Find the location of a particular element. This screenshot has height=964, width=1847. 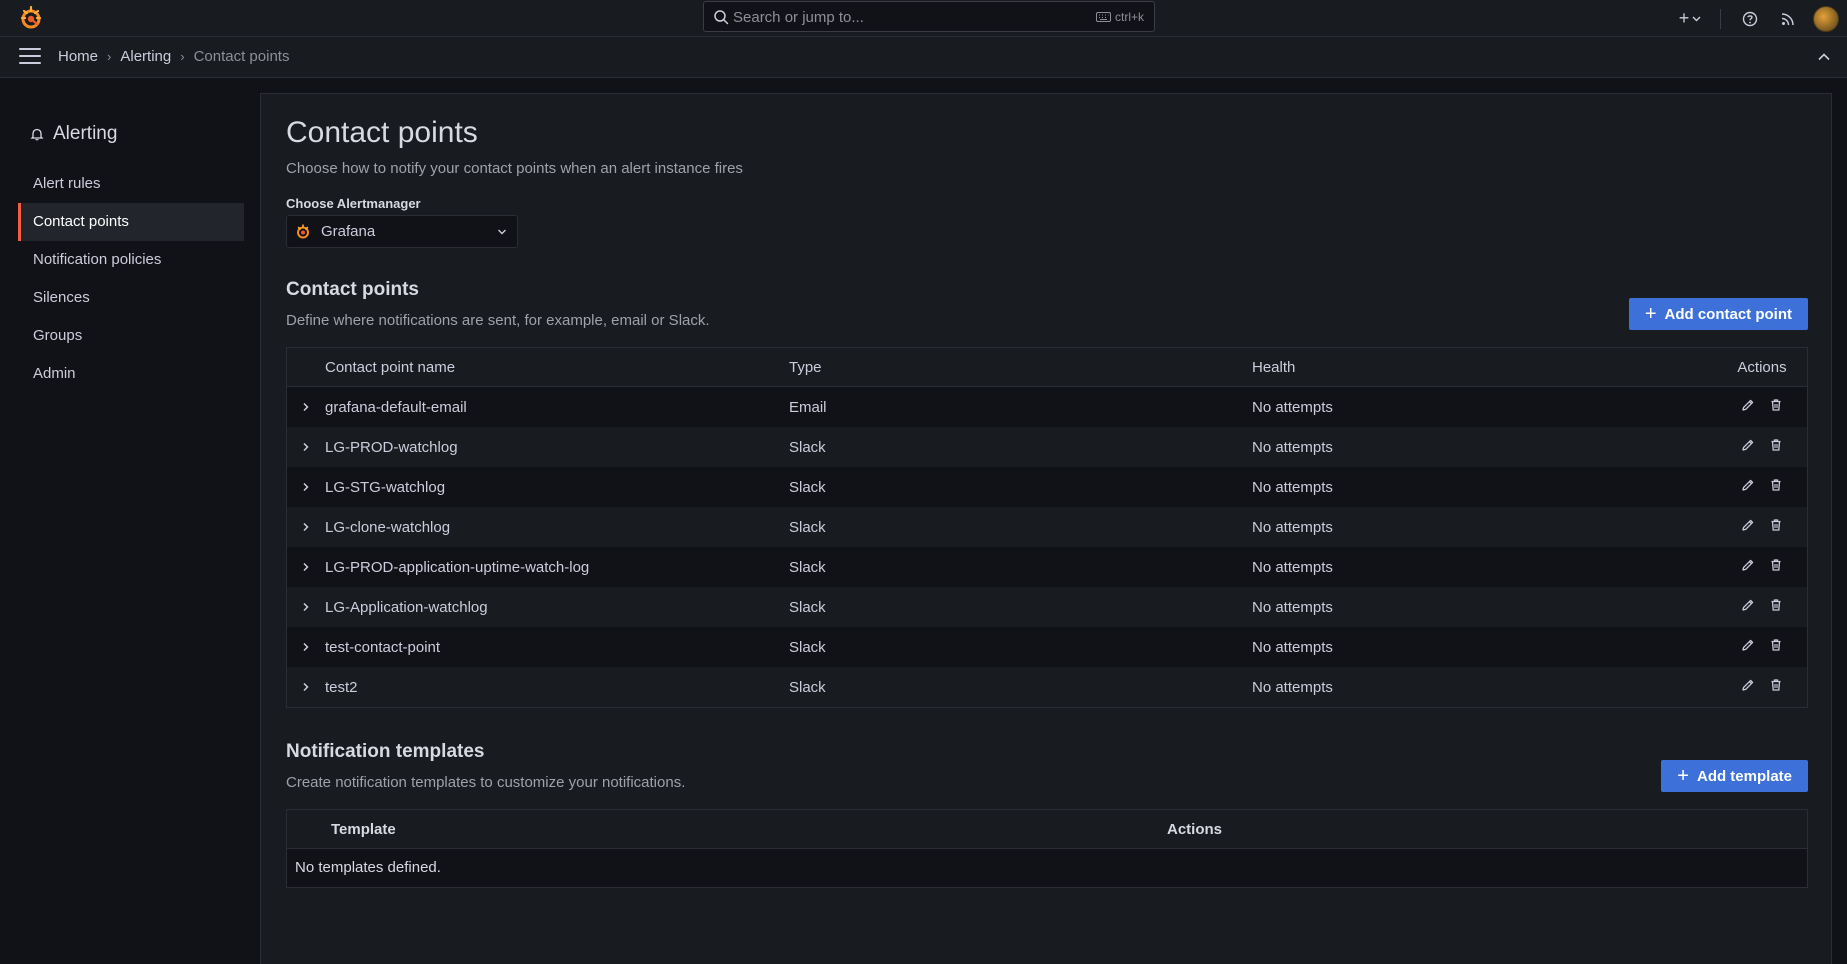

sidebar-item-admin: Admin is located at coordinates (131, 374).